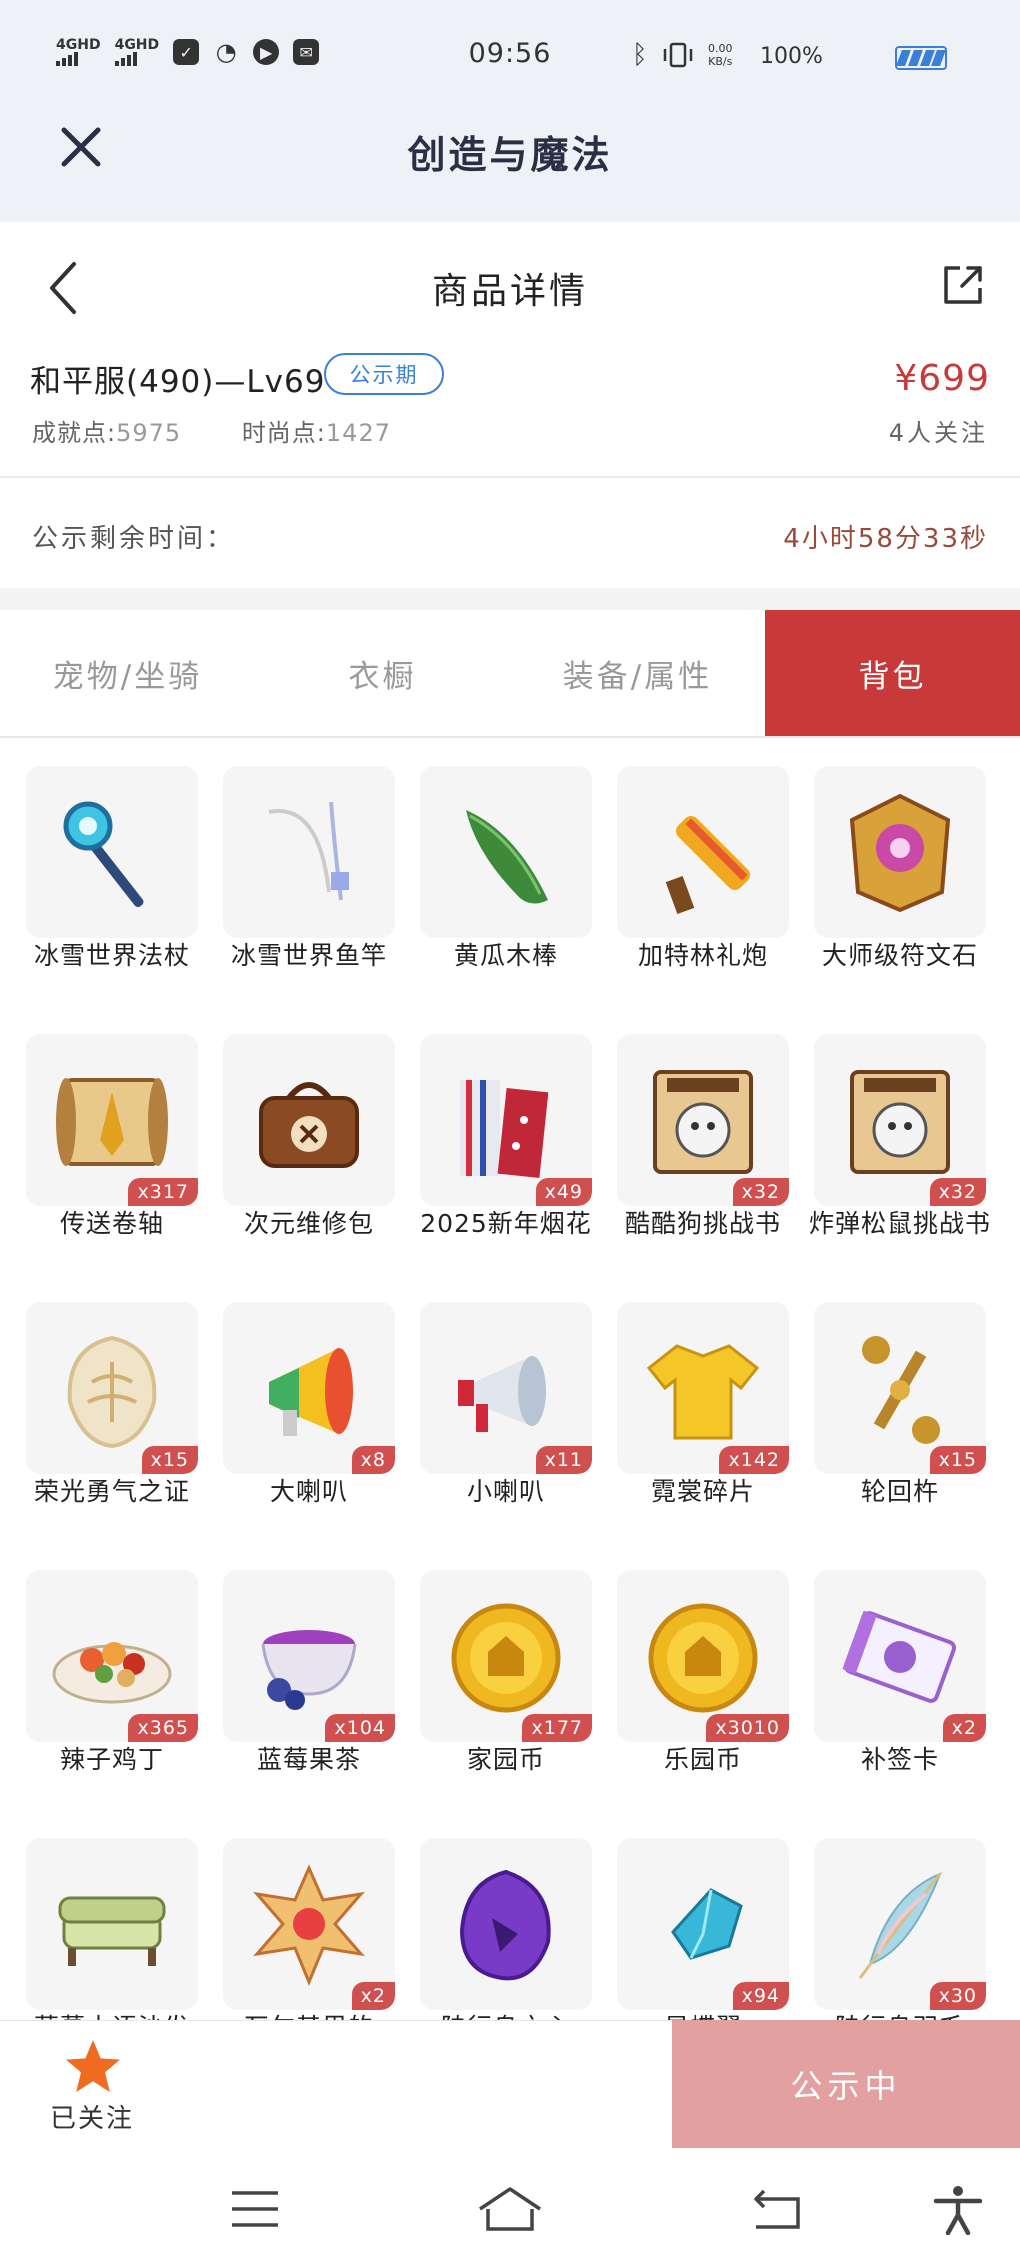 The height and width of the screenshot is (2267, 1020). I want to click on item-name: 2025新年烟花, so click(506, 1223).